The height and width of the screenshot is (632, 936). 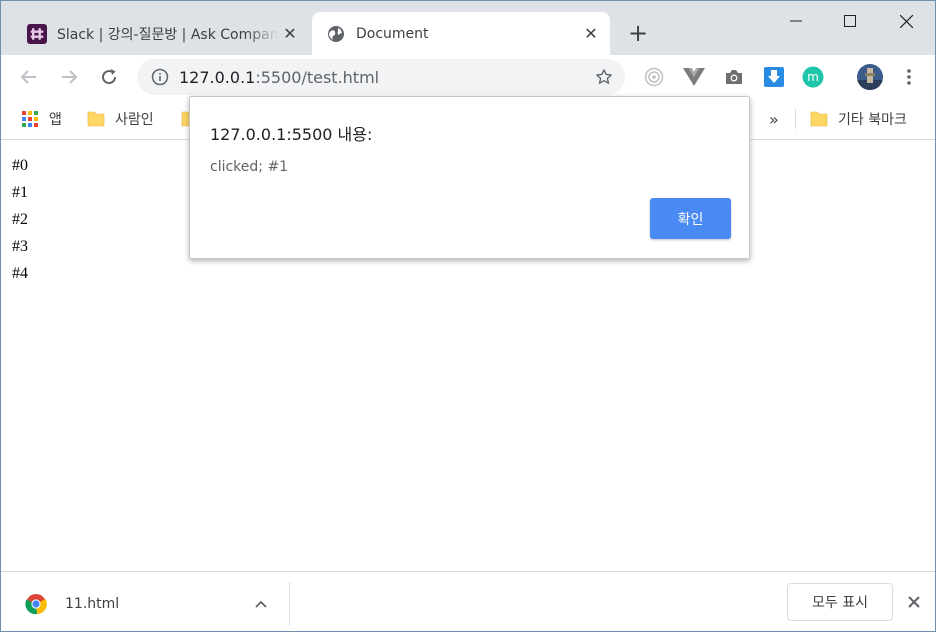 I want to click on menu-kebab-icon, so click(x=909, y=77).